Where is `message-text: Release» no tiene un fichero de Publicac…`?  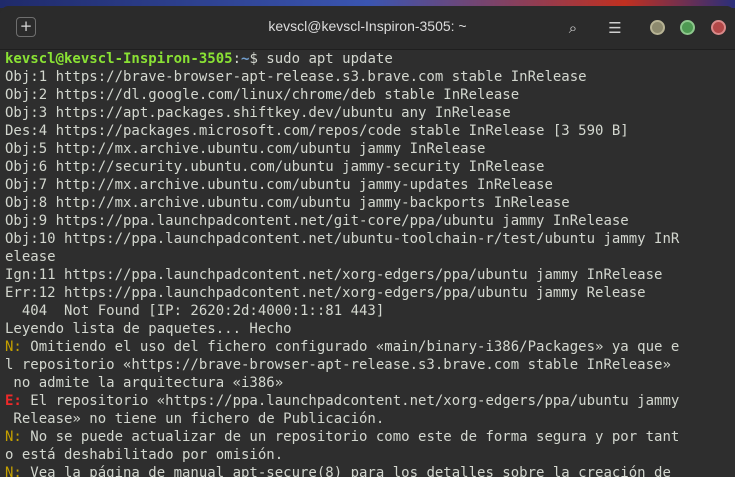
message-text: Release» no tiene un fichero de Publicac… is located at coordinates (195, 419).